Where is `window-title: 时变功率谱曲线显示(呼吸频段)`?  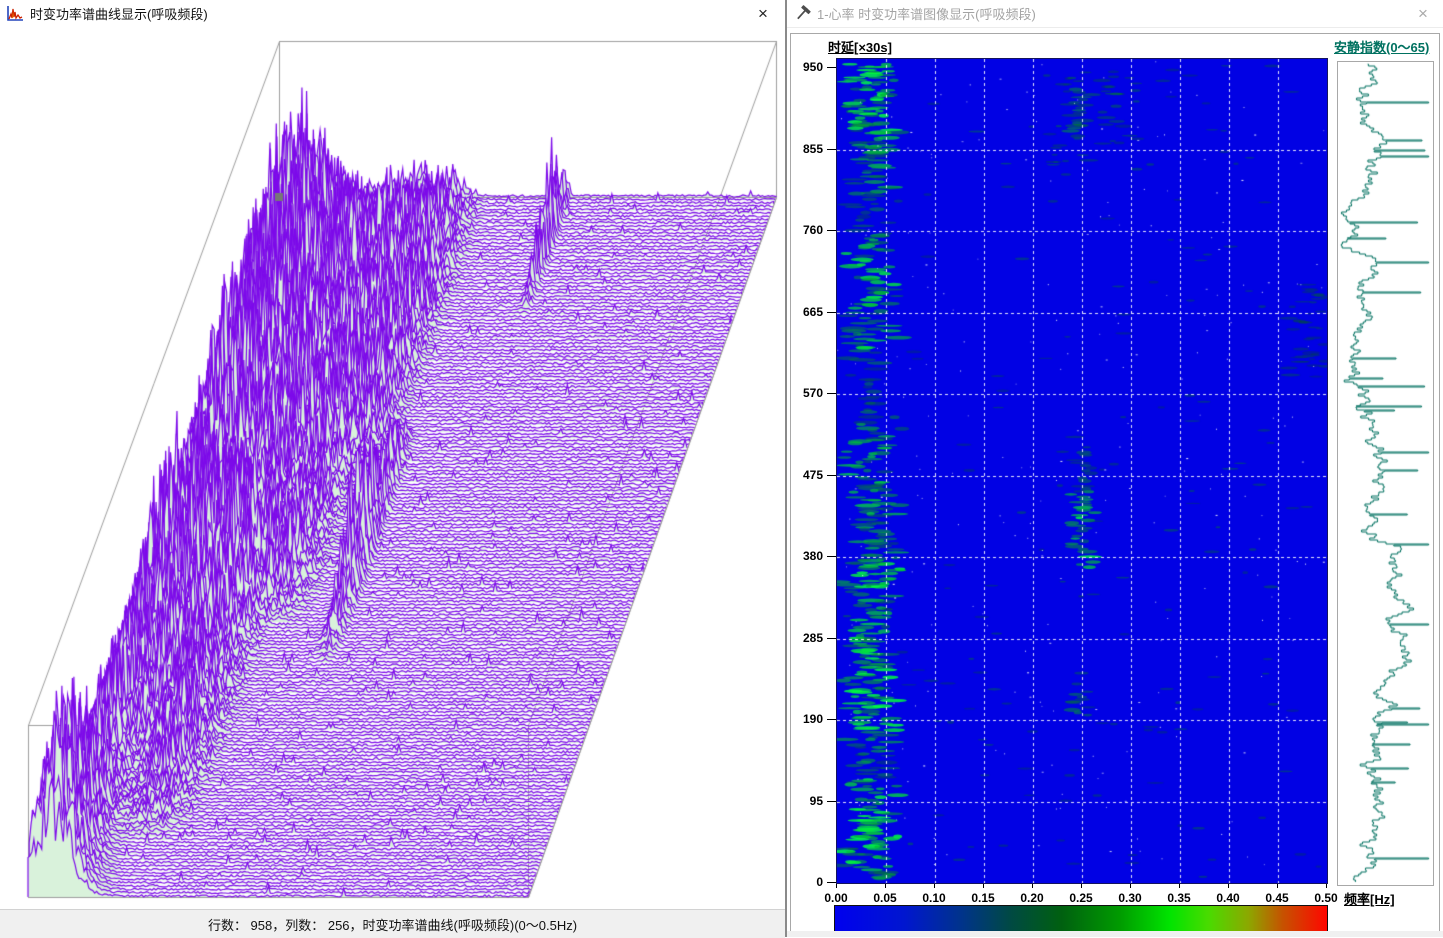
window-title: 时变功率谱曲线显示(呼吸频段) is located at coordinates (119, 14).